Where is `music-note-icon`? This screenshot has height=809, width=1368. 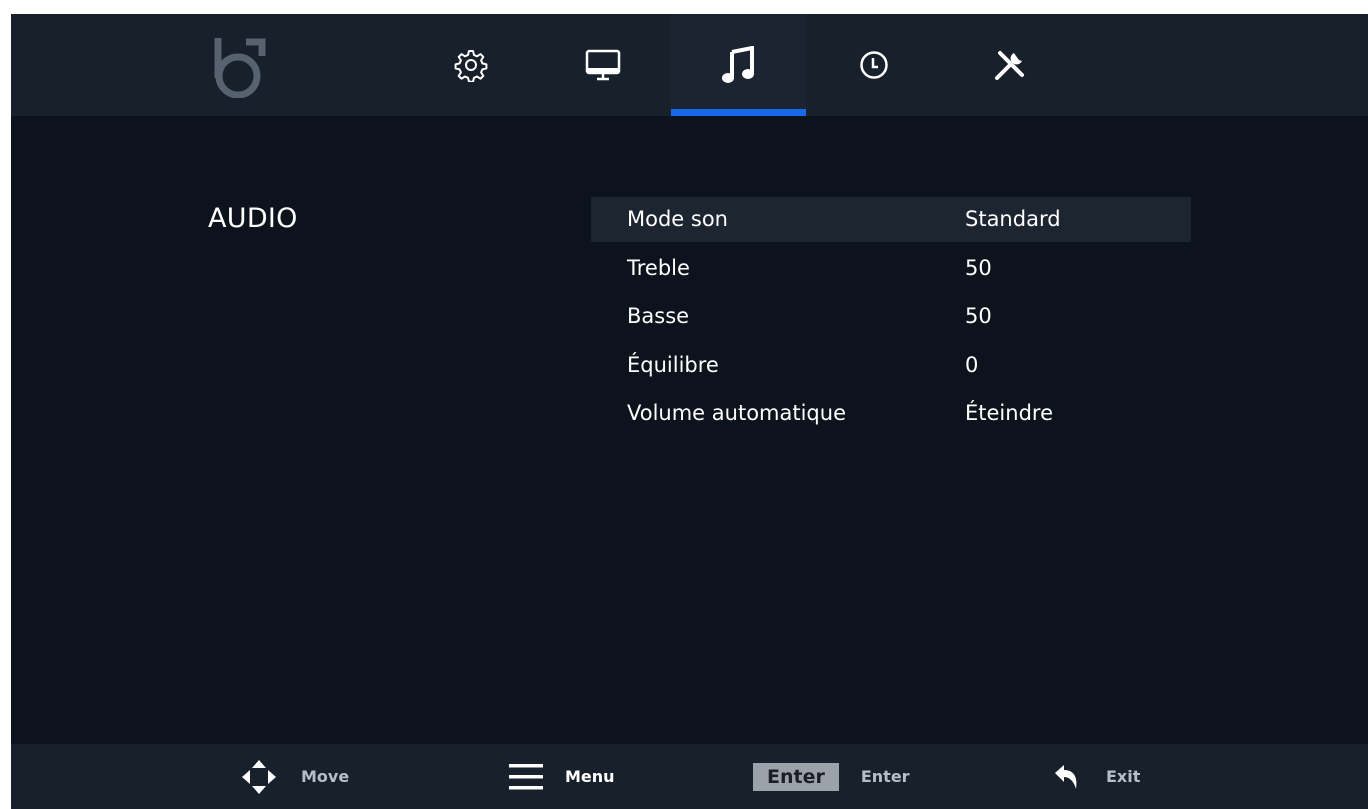 music-note-icon is located at coordinates (737, 64).